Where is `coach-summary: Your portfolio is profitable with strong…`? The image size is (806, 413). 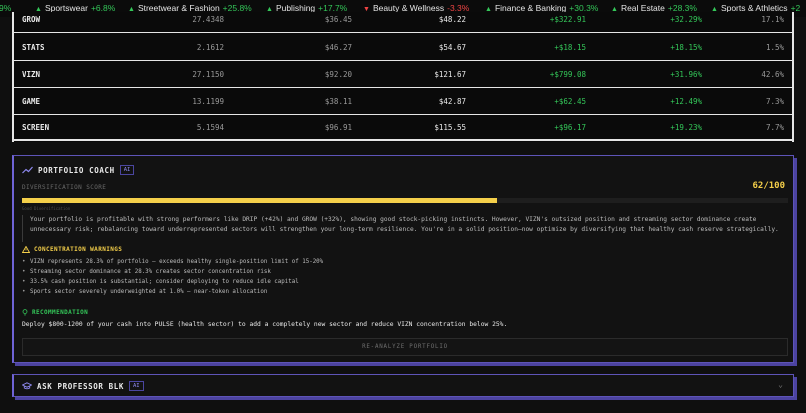
coach-summary: Your portfolio is profitable with strong… is located at coordinates (405, 228).